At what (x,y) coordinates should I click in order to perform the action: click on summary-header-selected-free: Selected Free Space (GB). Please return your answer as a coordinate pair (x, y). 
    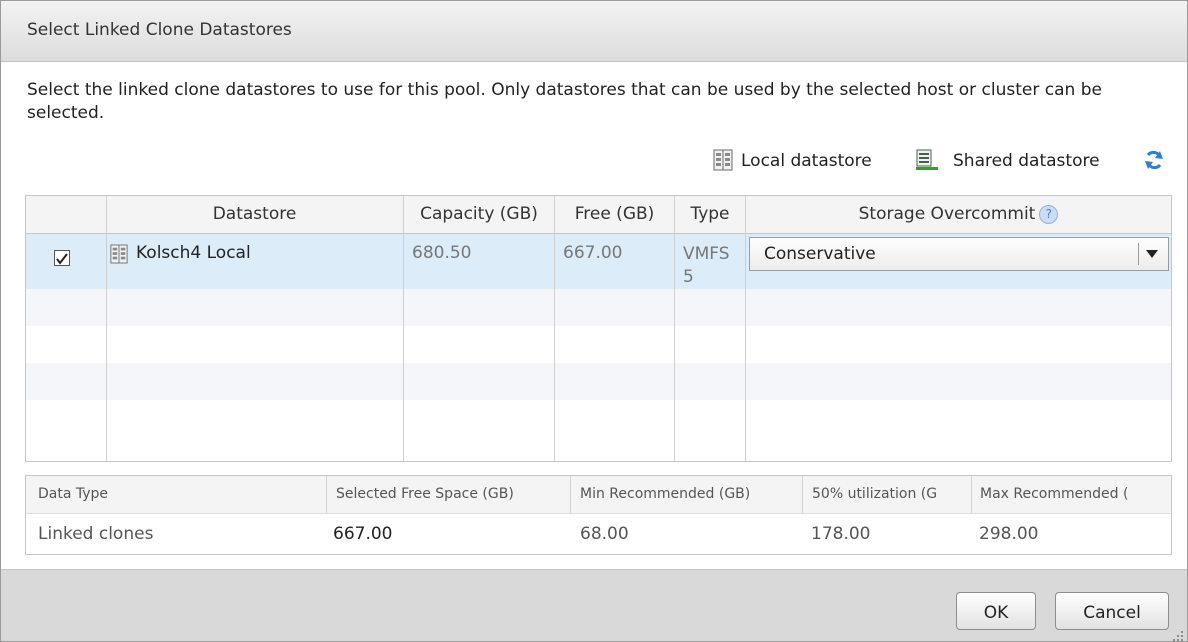
    Looking at the image, I should click on (425, 494).